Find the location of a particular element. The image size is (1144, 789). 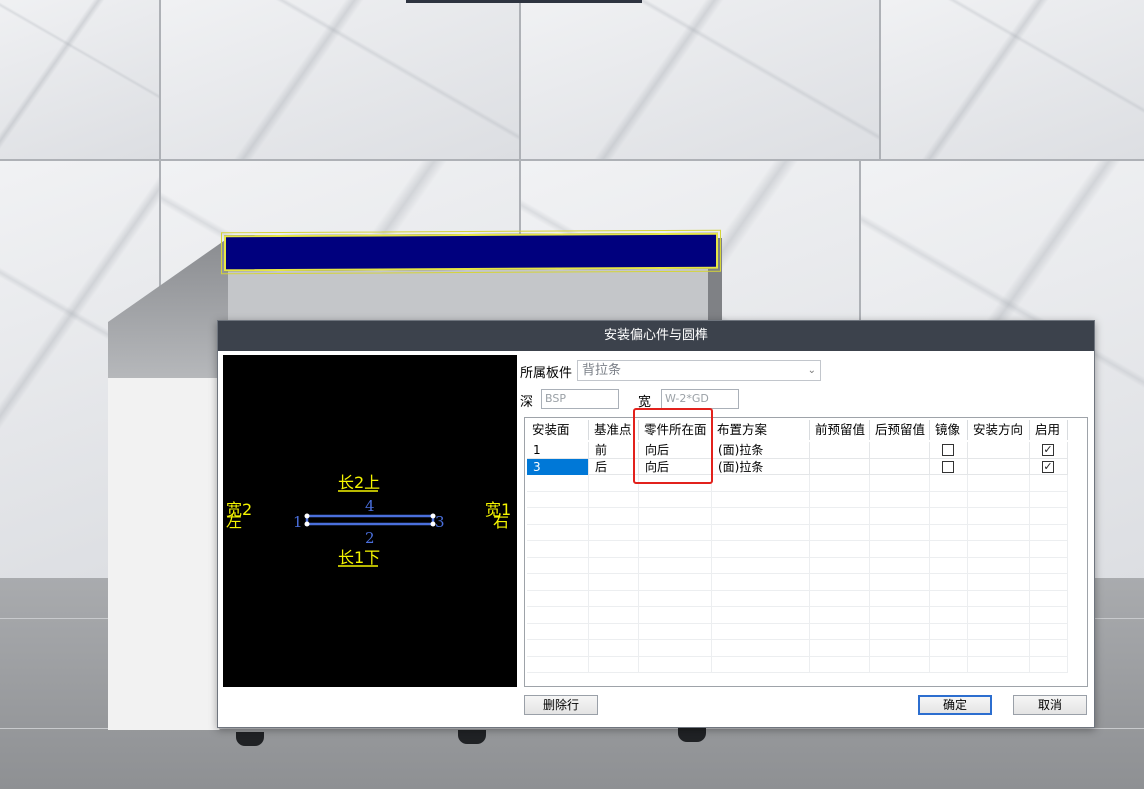

preview-canvas: 长2上 长1下 宽2 左 宽1 右 4 2 1 3 is located at coordinates (368, 520).